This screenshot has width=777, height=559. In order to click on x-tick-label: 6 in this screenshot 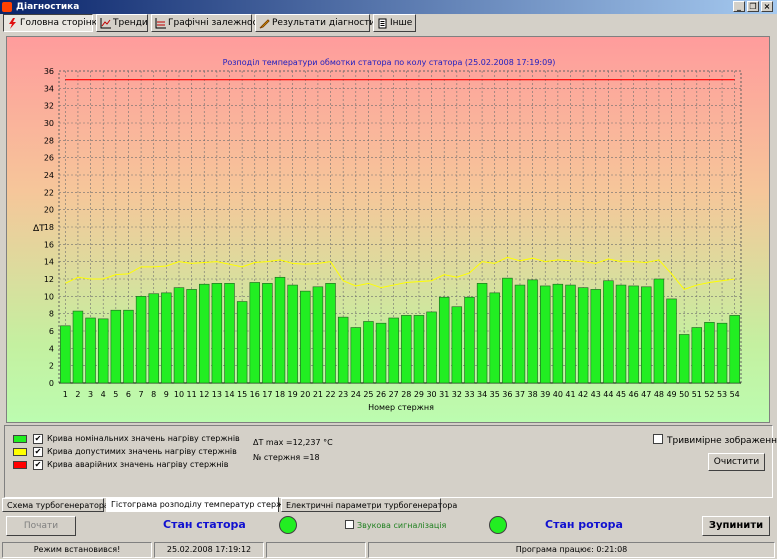, I will do `click(128, 394)`.